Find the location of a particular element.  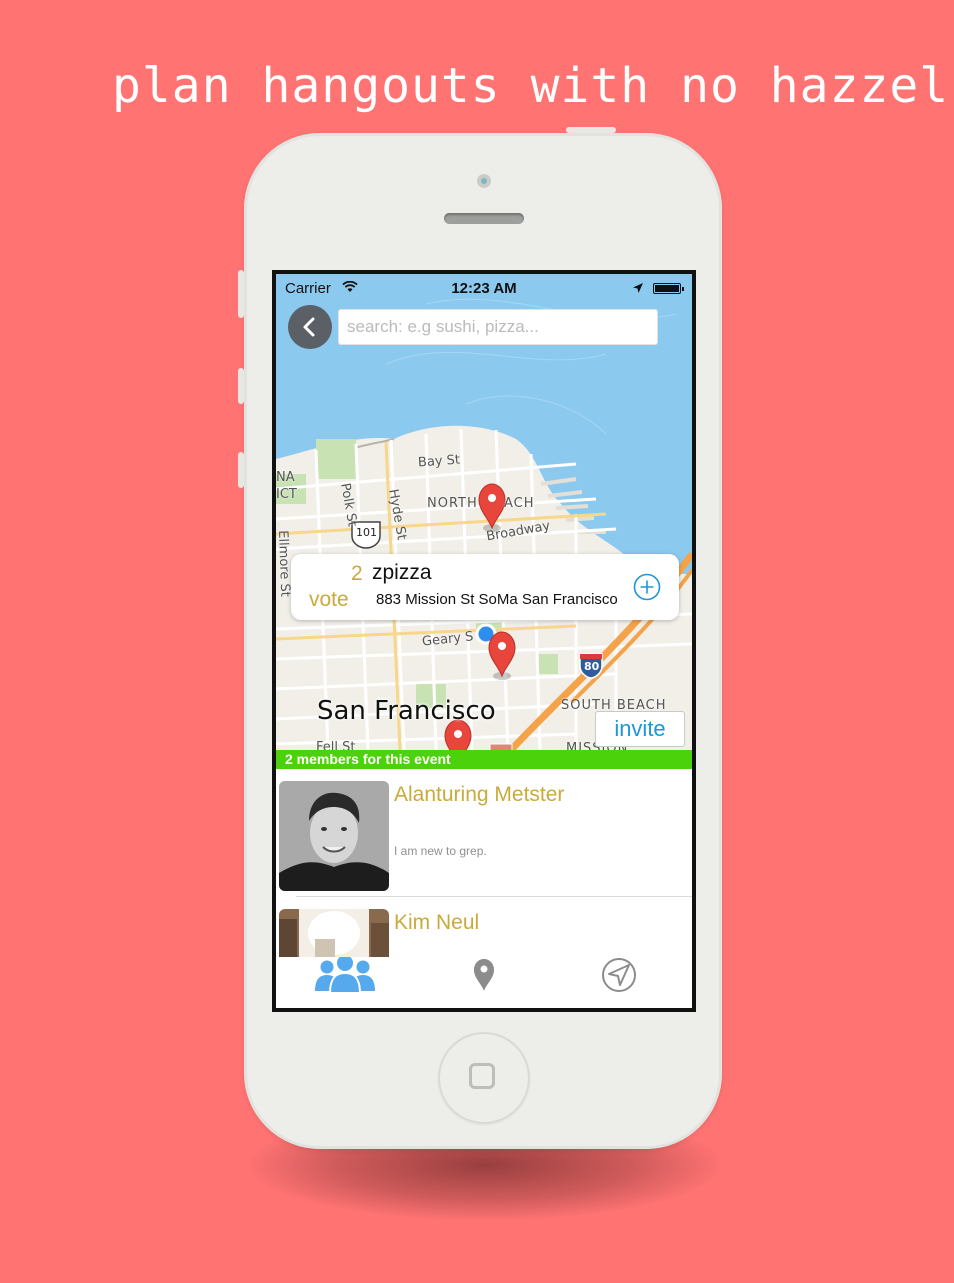

battery-icon is located at coordinates (668, 288).